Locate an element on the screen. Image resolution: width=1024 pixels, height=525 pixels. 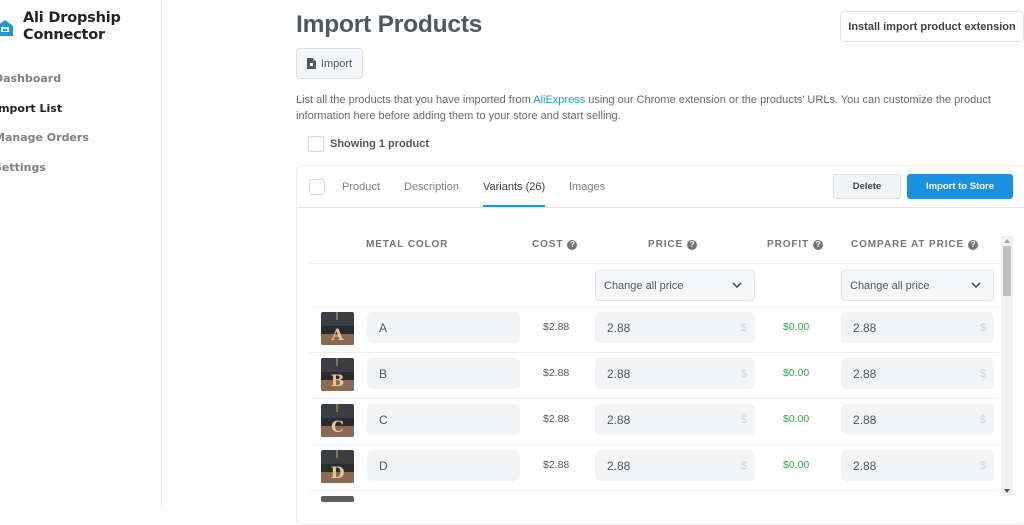
change-all-compare-price-select: Change all price is located at coordinates (917, 285).